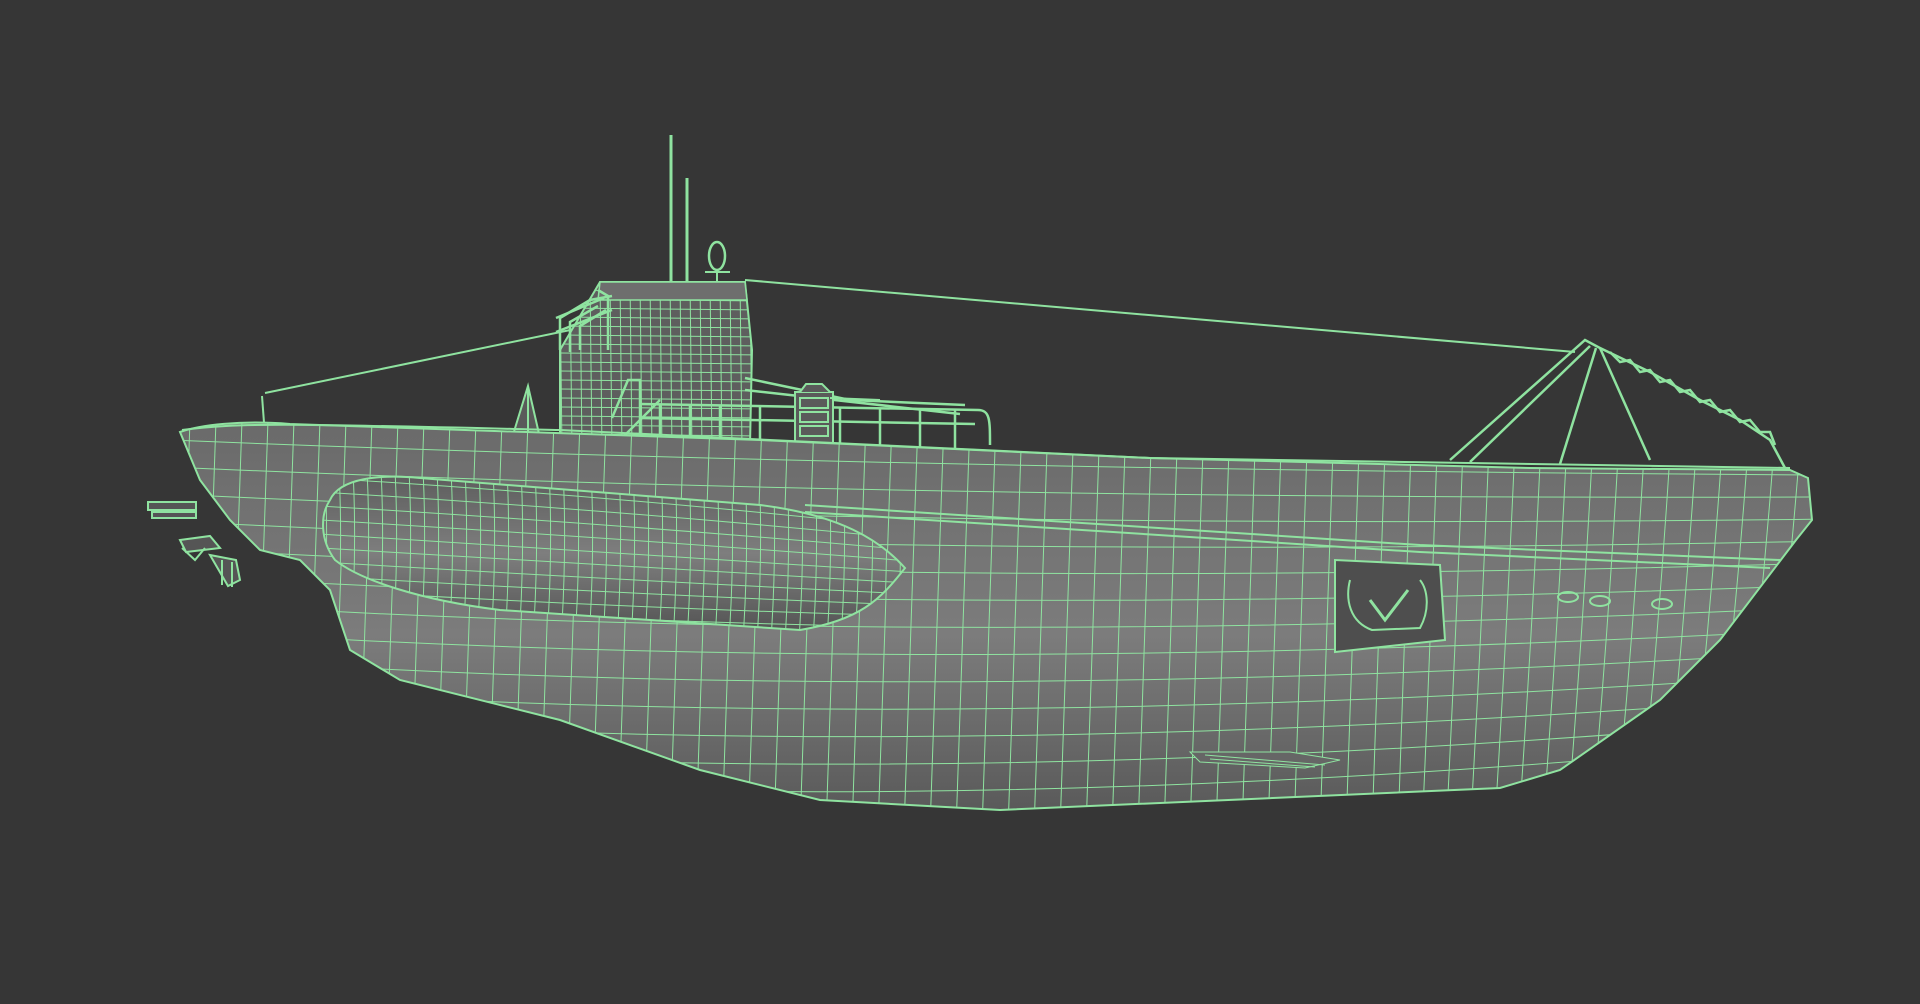 The height and width of the screenshot is (1004, 1920). Describe the element at coordinates (699, 210) in the screenshot. I see `periscopes` at that location.